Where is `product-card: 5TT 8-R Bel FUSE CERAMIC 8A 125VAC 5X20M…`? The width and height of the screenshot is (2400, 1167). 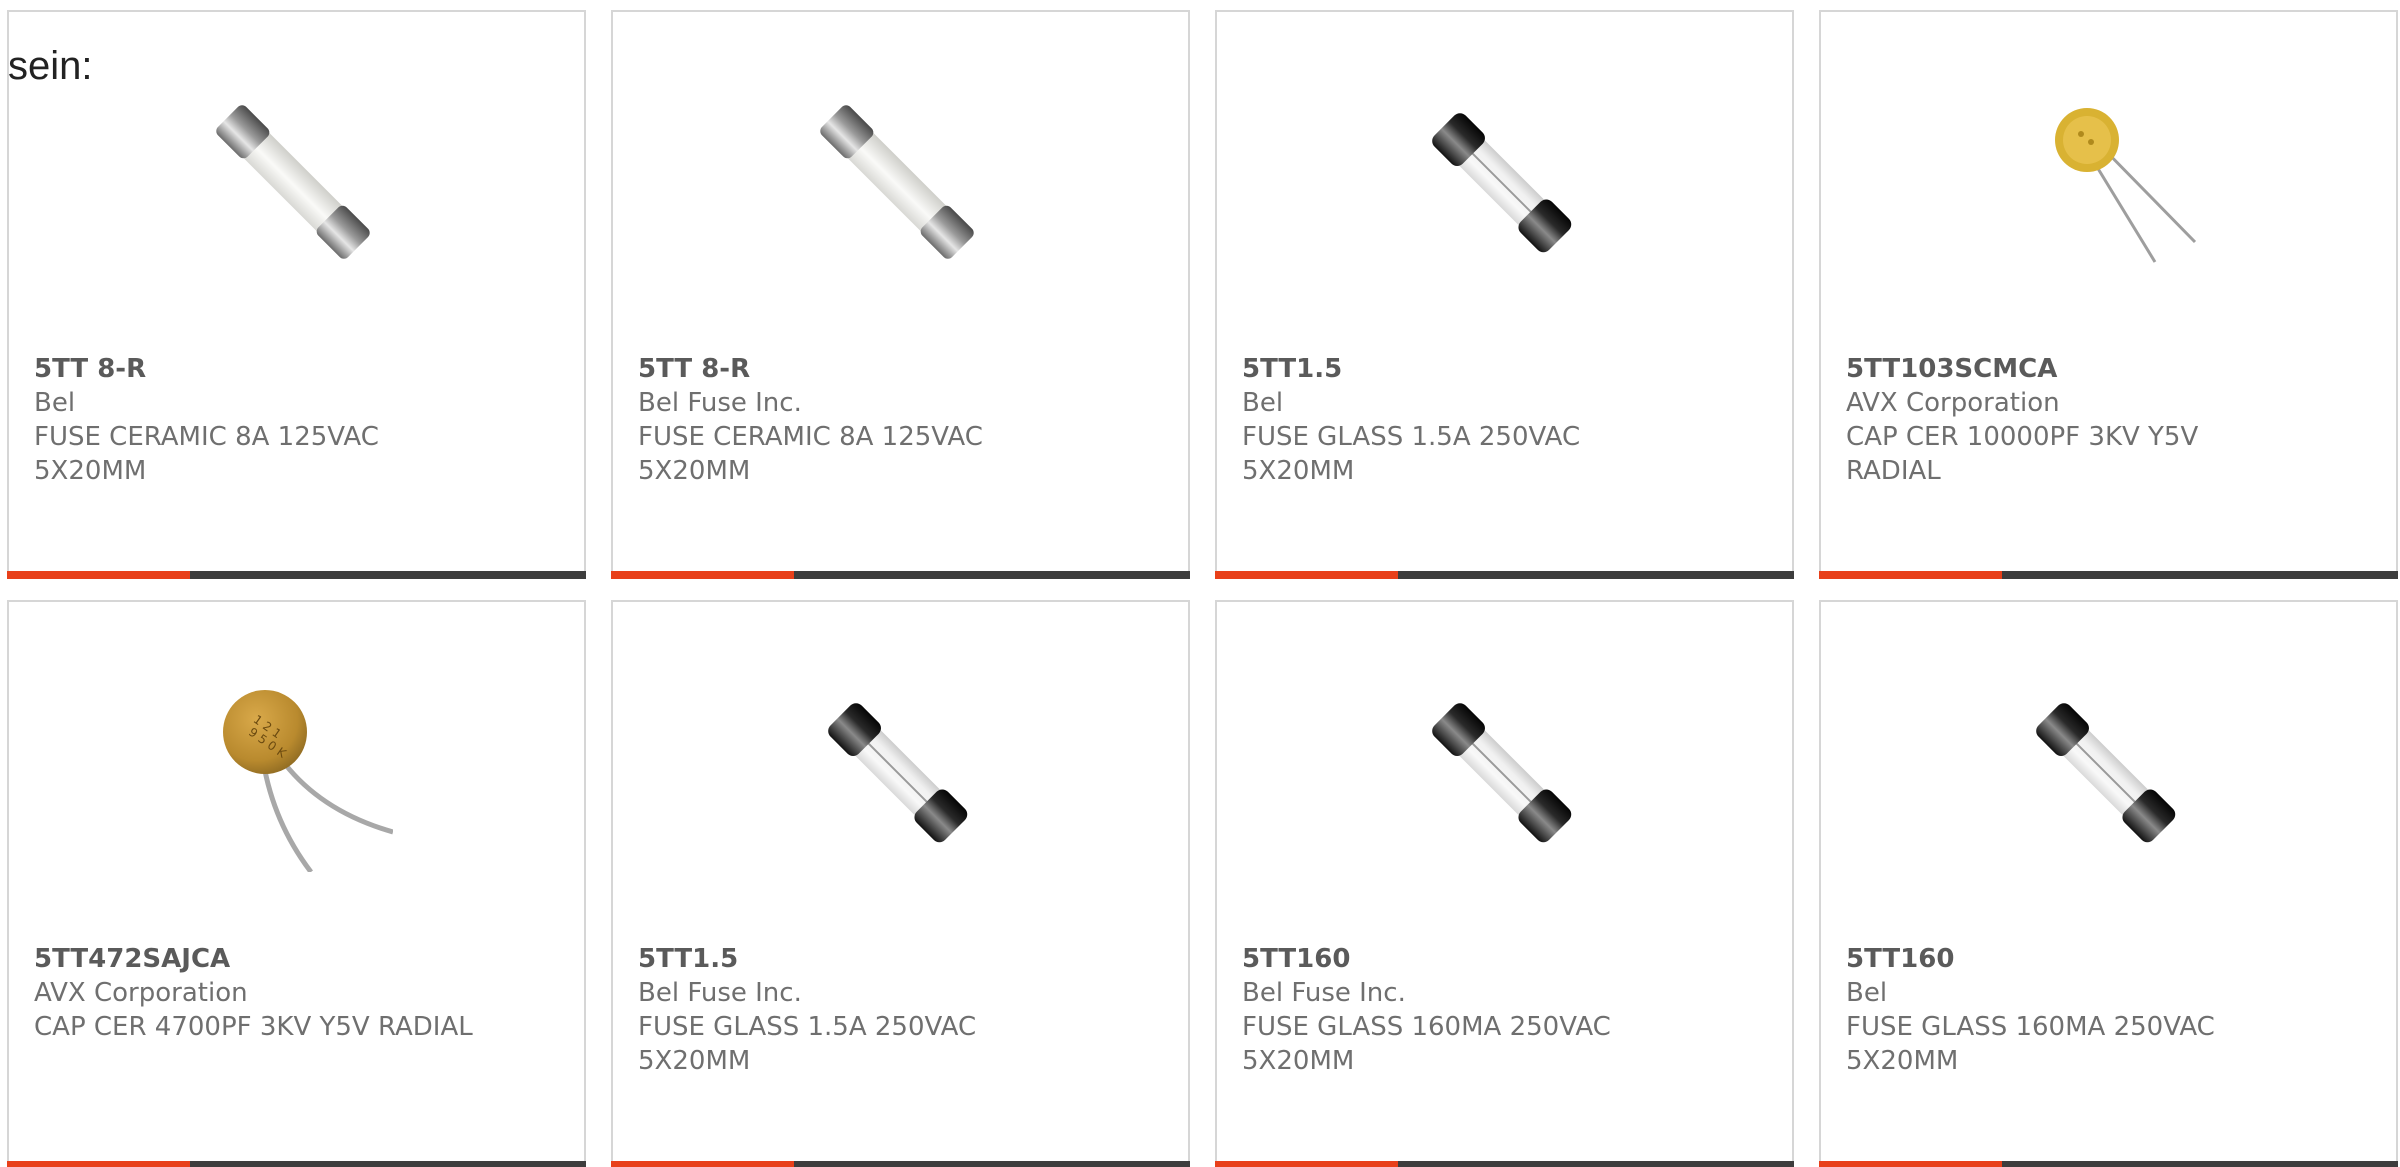
product-card: 5TT 8-R Bel FUSE CERAMIC 8A 125VAC 5X20M… is located at coordinates (296, 294).